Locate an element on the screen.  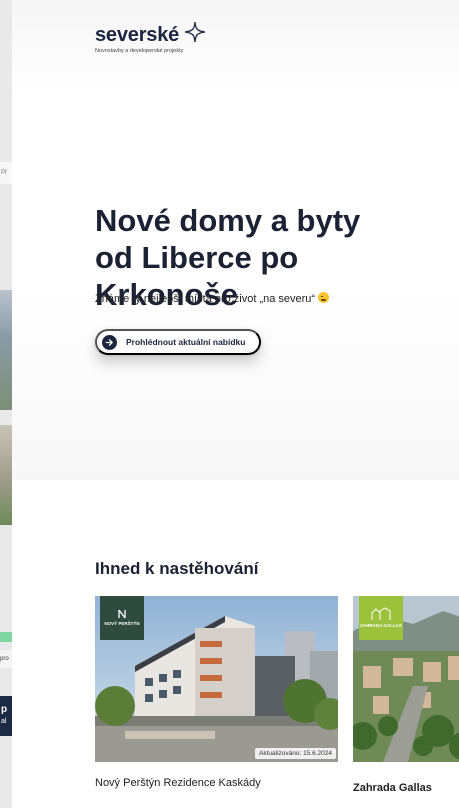
arrow-right-circle-icon is located at coordinates (109, 342).